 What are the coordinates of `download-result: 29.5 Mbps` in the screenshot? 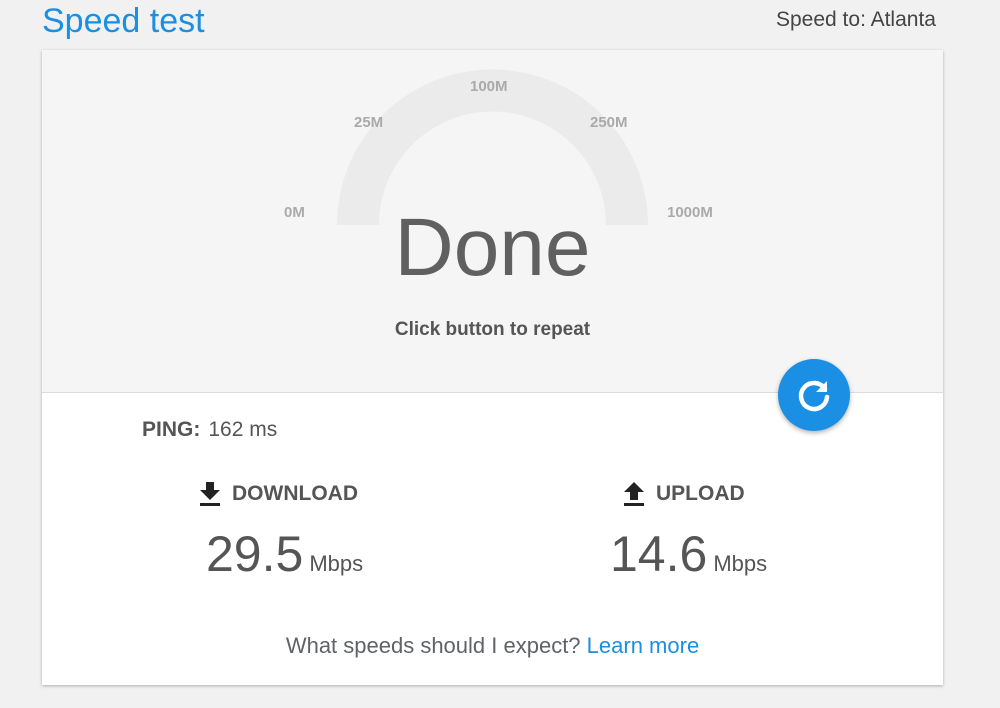 It's located at (284, 560).